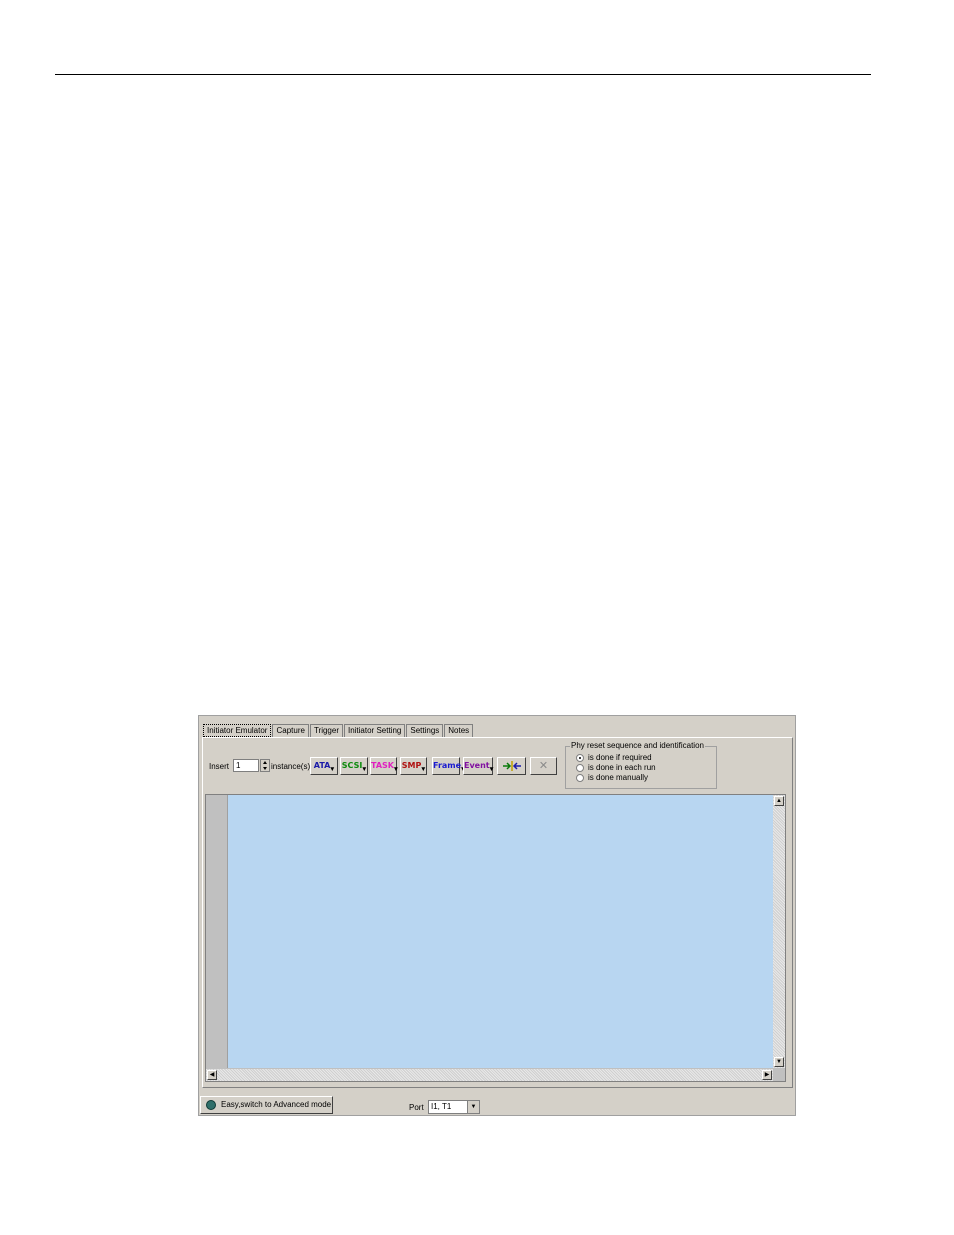 This screenshot has width=954, height=1235. Describe the element at coordinates (580, 757) in the screenshot. I see `radio-selected-icon` at that location.